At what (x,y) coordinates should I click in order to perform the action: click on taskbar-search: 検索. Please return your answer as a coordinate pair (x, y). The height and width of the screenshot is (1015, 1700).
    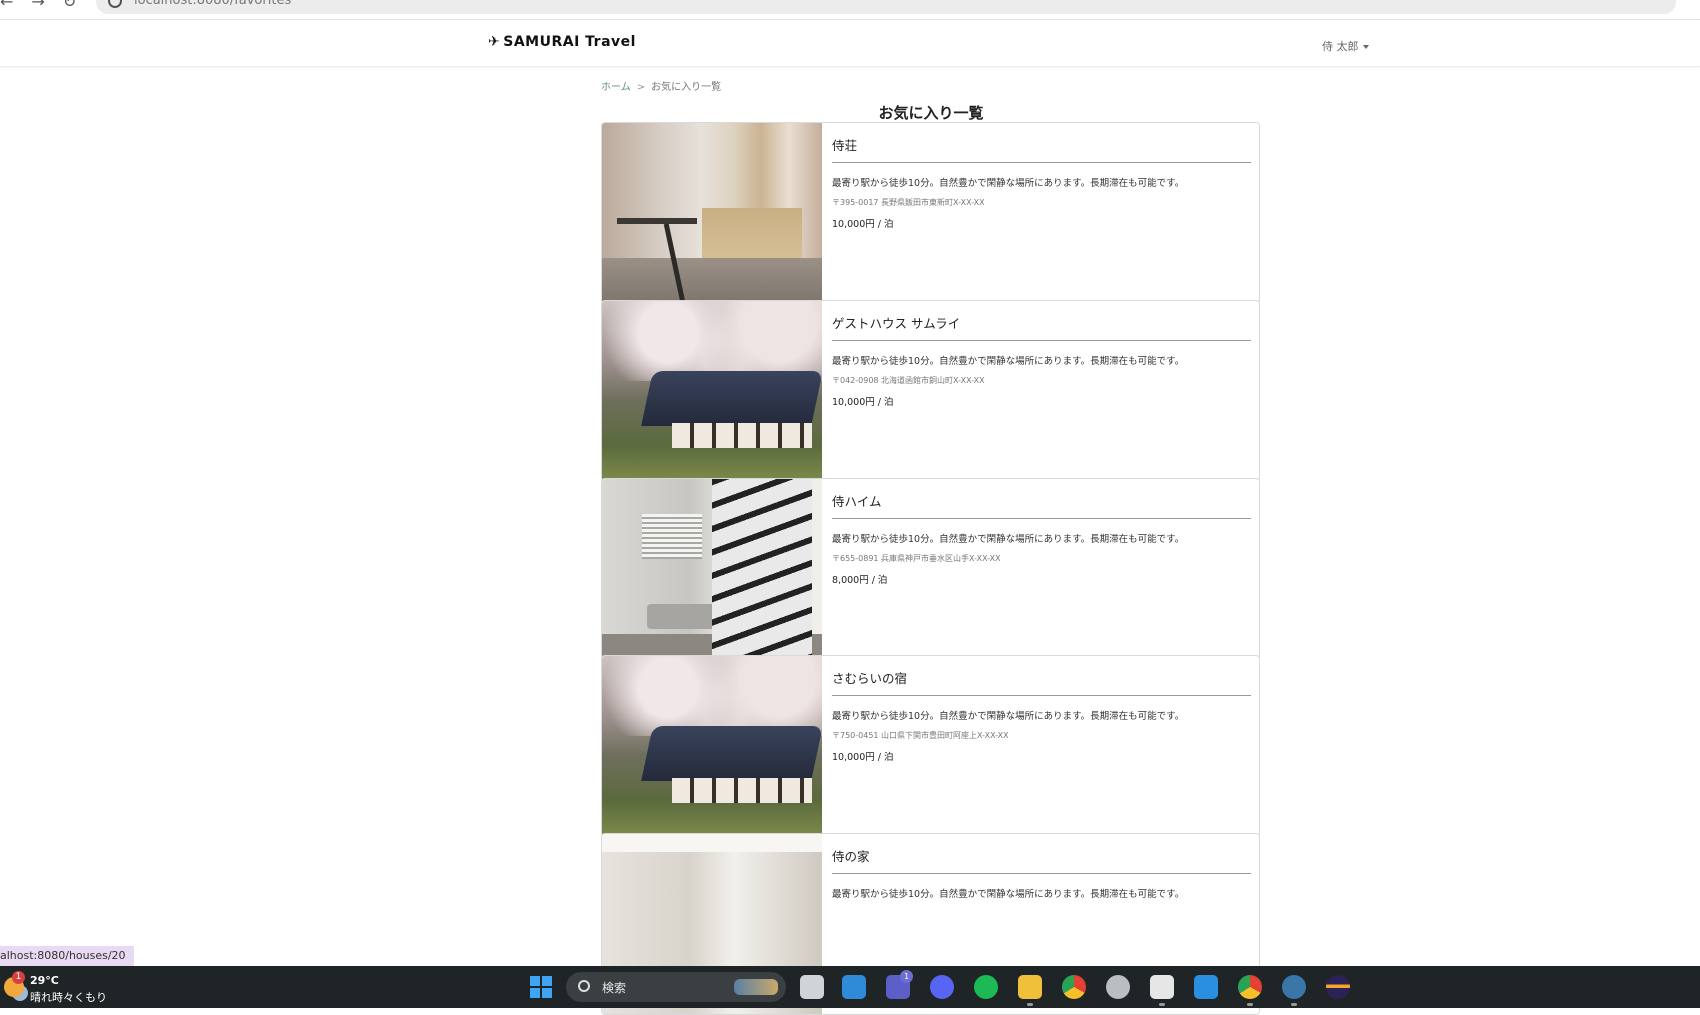
    Looking at the image, I should click on (676, 987).